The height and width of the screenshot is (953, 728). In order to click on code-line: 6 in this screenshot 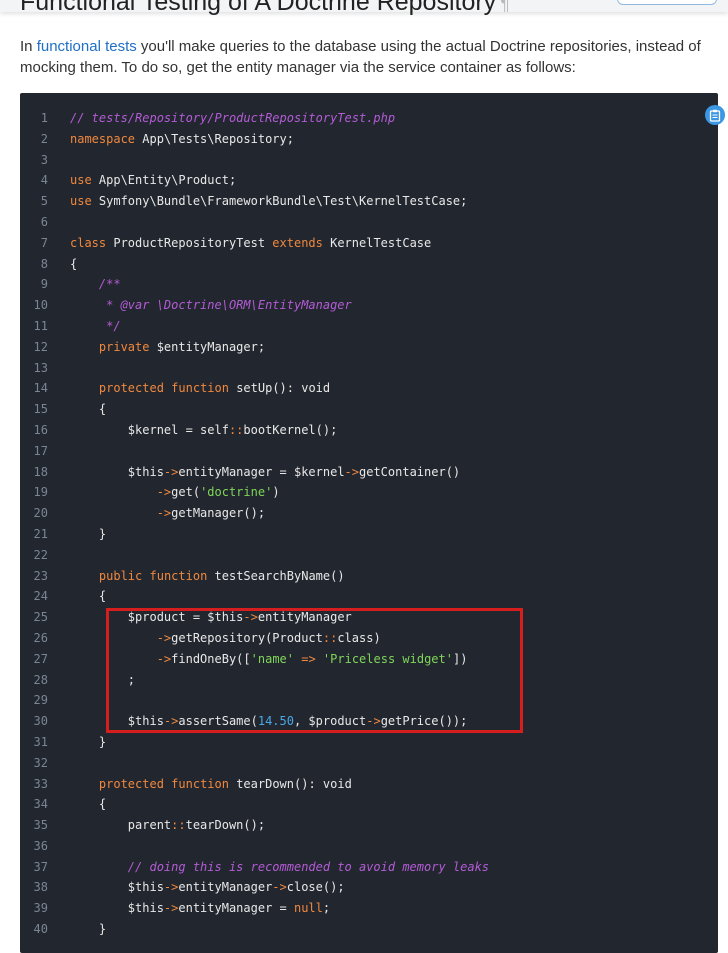, I will do `click(369, 222)`.